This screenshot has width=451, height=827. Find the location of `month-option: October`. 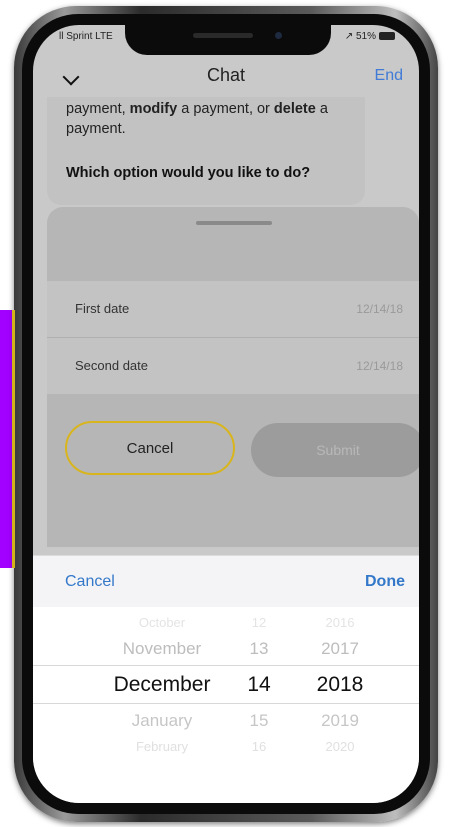

month-option: October is located at coordinates (162, 622).